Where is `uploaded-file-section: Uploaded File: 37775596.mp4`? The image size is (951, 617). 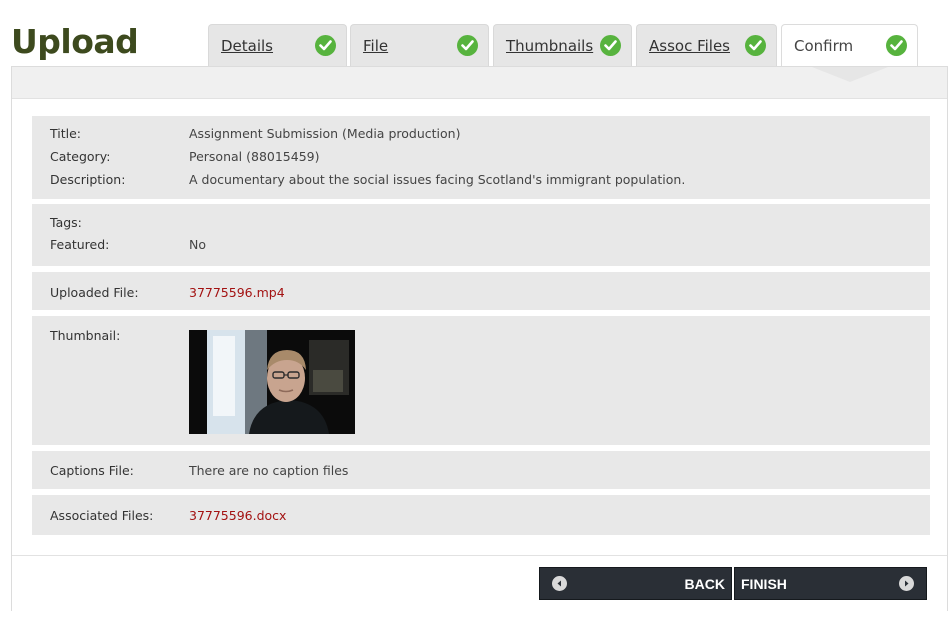 uploaded-file-section: Uploaded File: 37775596.mp4 is located at coordinates (481, 291).